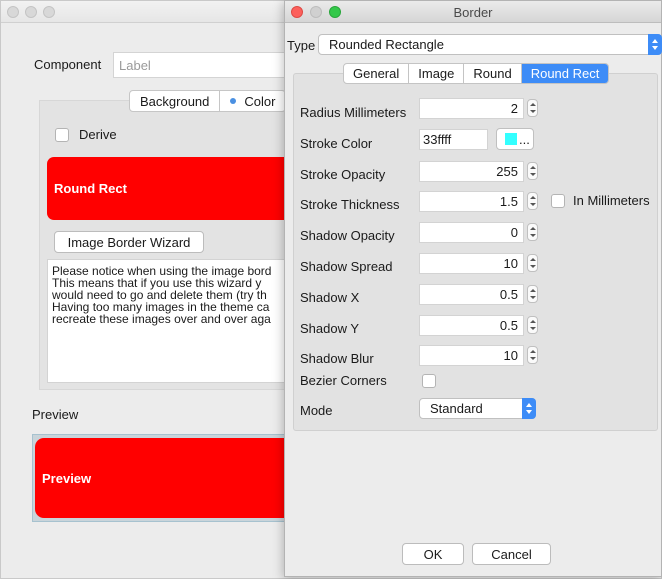 The width and height of the screenshot is (662, 579). I want to click on border-tabs: General Image Round Round Rect, so click(476, 73).